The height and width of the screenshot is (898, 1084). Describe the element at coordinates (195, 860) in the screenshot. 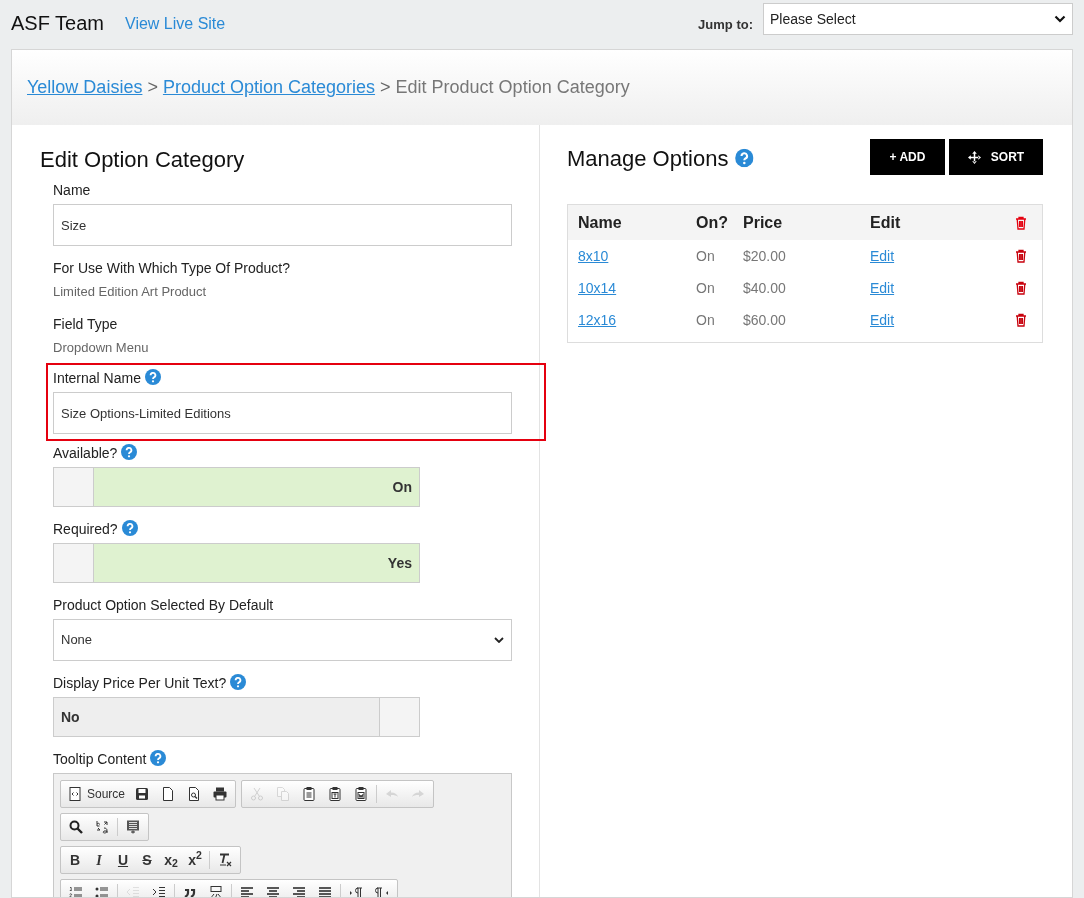

I see `format-button: x$^{2}$` at that location.